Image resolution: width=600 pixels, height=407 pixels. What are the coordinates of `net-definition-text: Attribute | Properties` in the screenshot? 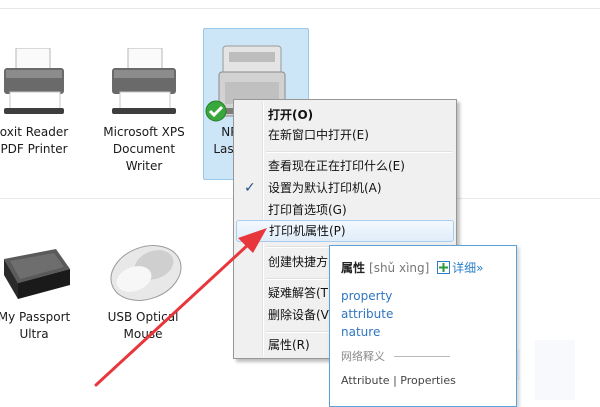 It's located at (398, 380).